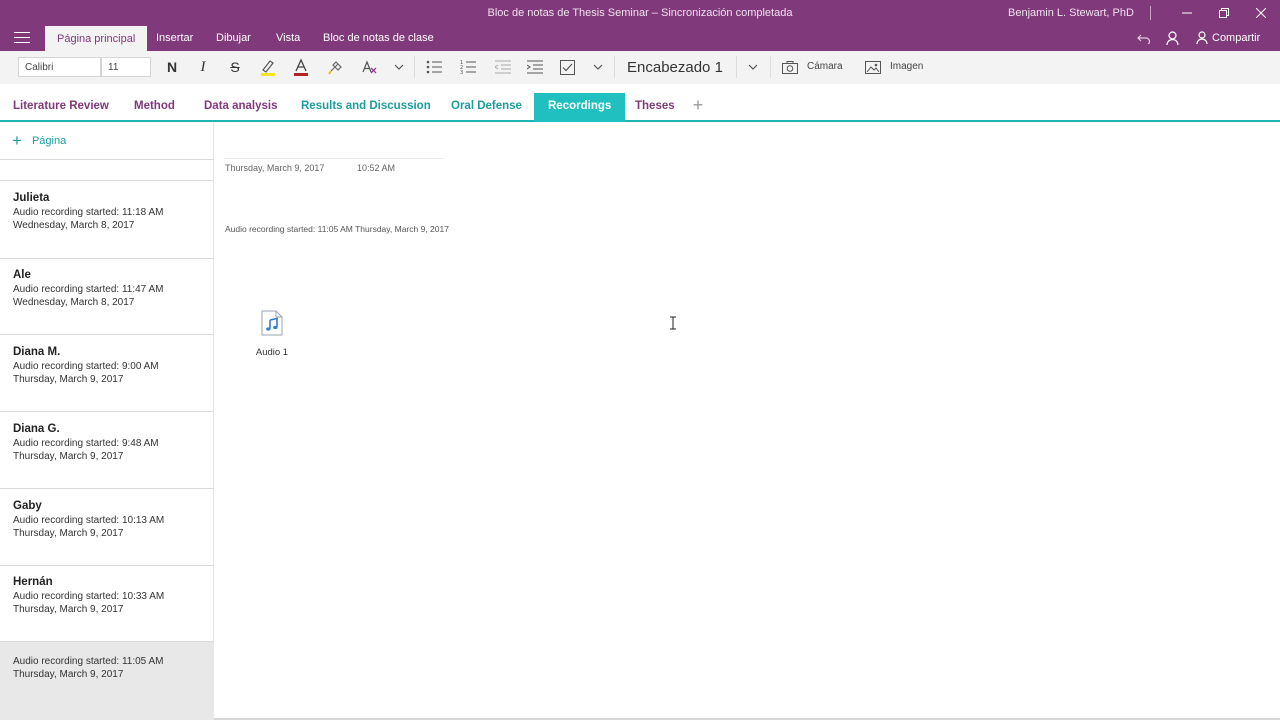 This screenshot has width=1280, height=720. I want to click on add-page-button: + Página, so click(39, 140).